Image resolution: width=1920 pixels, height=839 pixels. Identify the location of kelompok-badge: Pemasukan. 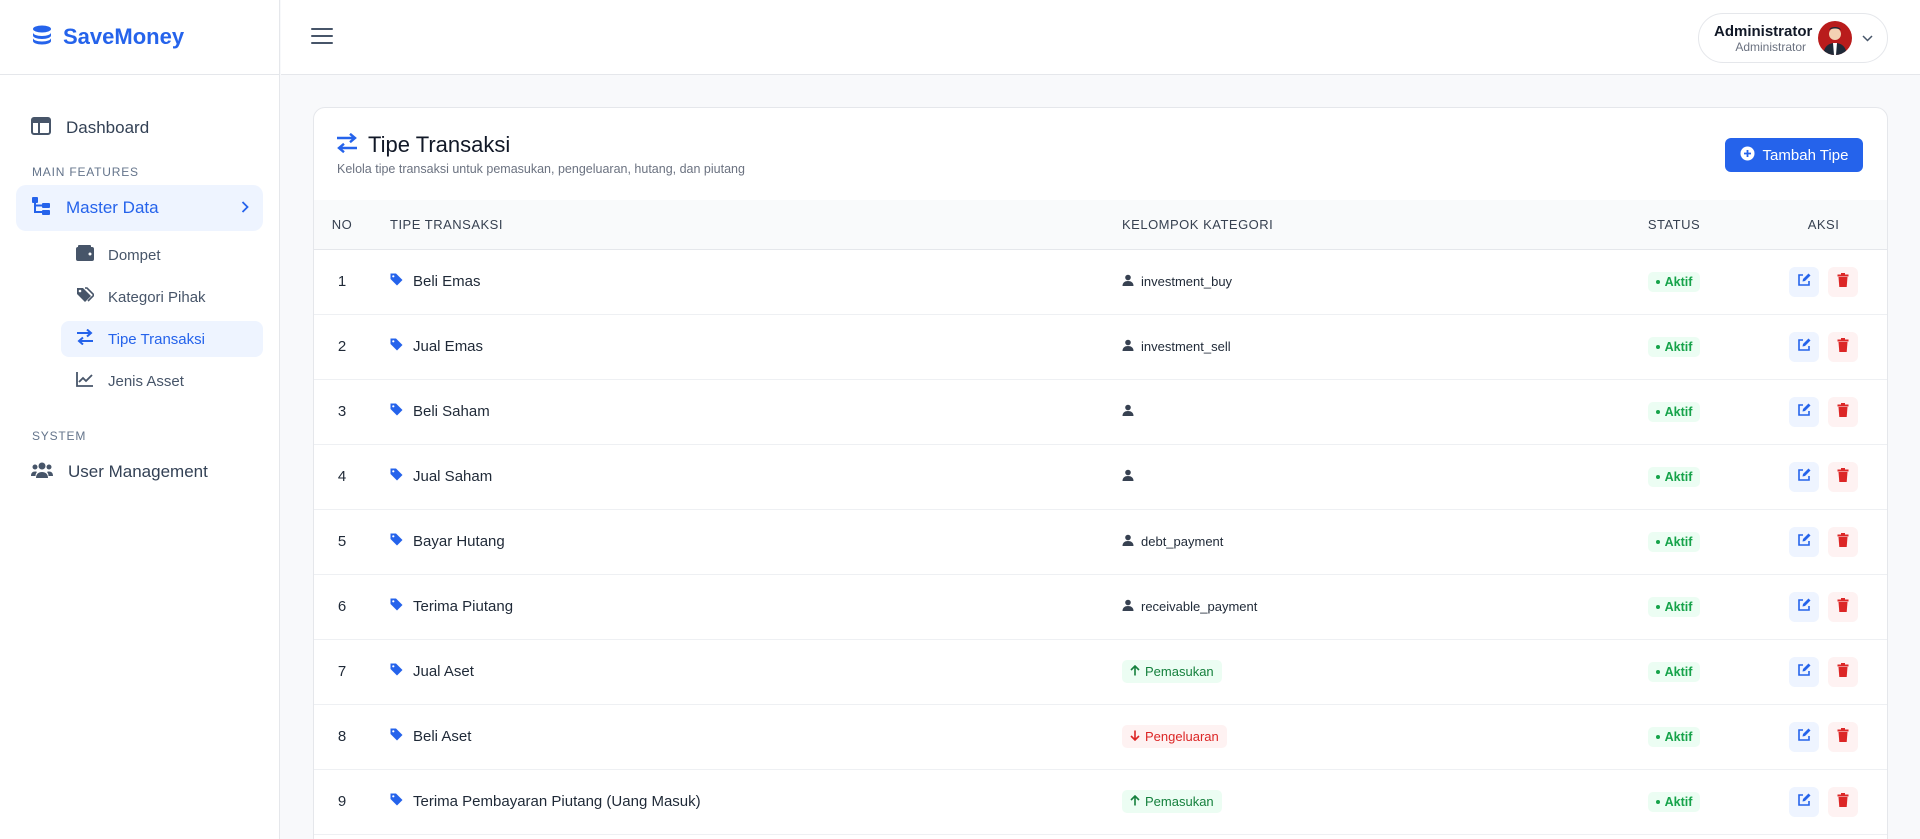
(1172, 671).